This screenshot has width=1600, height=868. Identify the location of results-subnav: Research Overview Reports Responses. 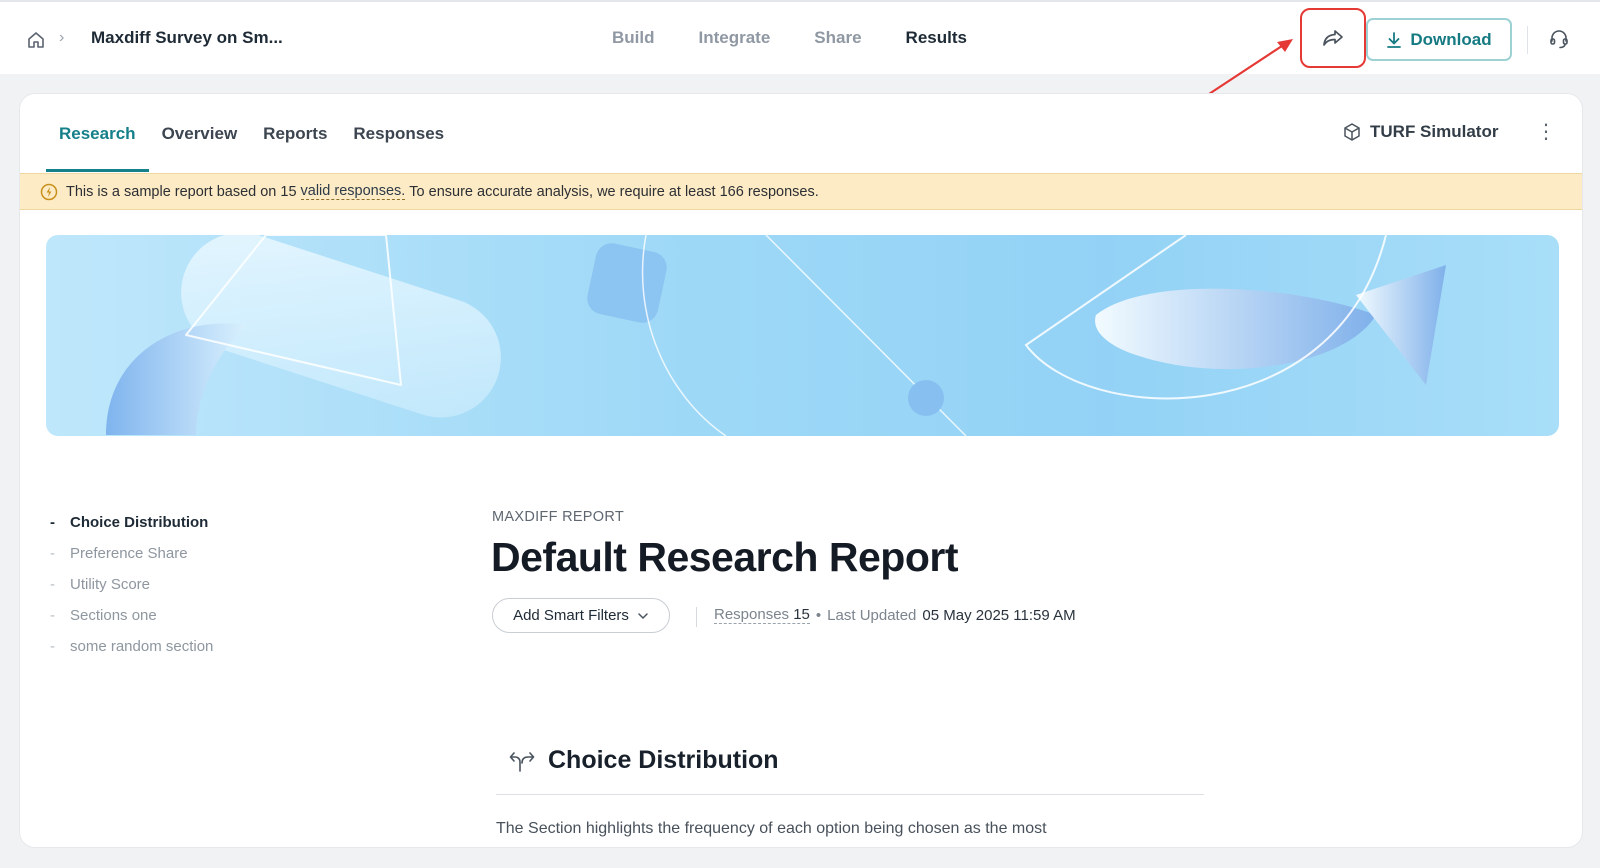
(251, 133).